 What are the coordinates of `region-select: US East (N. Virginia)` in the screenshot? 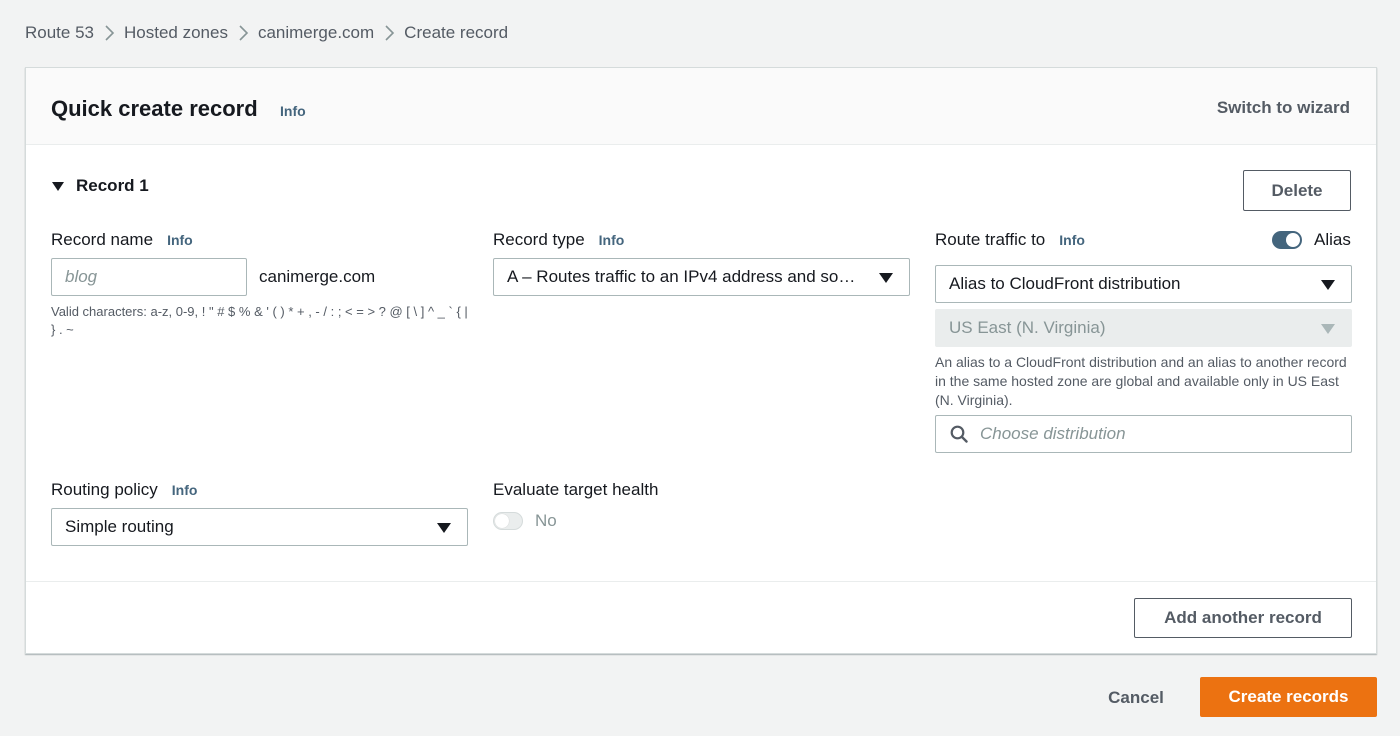 It's located at (1143, 328).